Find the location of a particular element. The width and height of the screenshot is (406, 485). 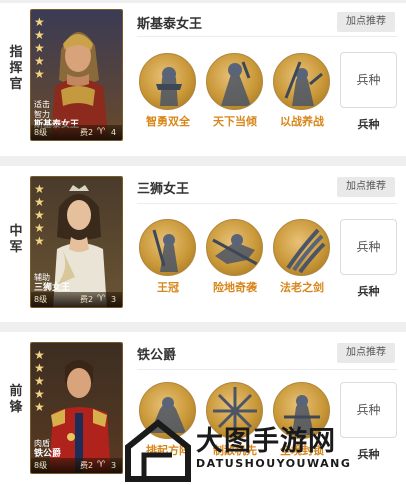

skill-slot: 王冠 is located at coordinates (168, 256).